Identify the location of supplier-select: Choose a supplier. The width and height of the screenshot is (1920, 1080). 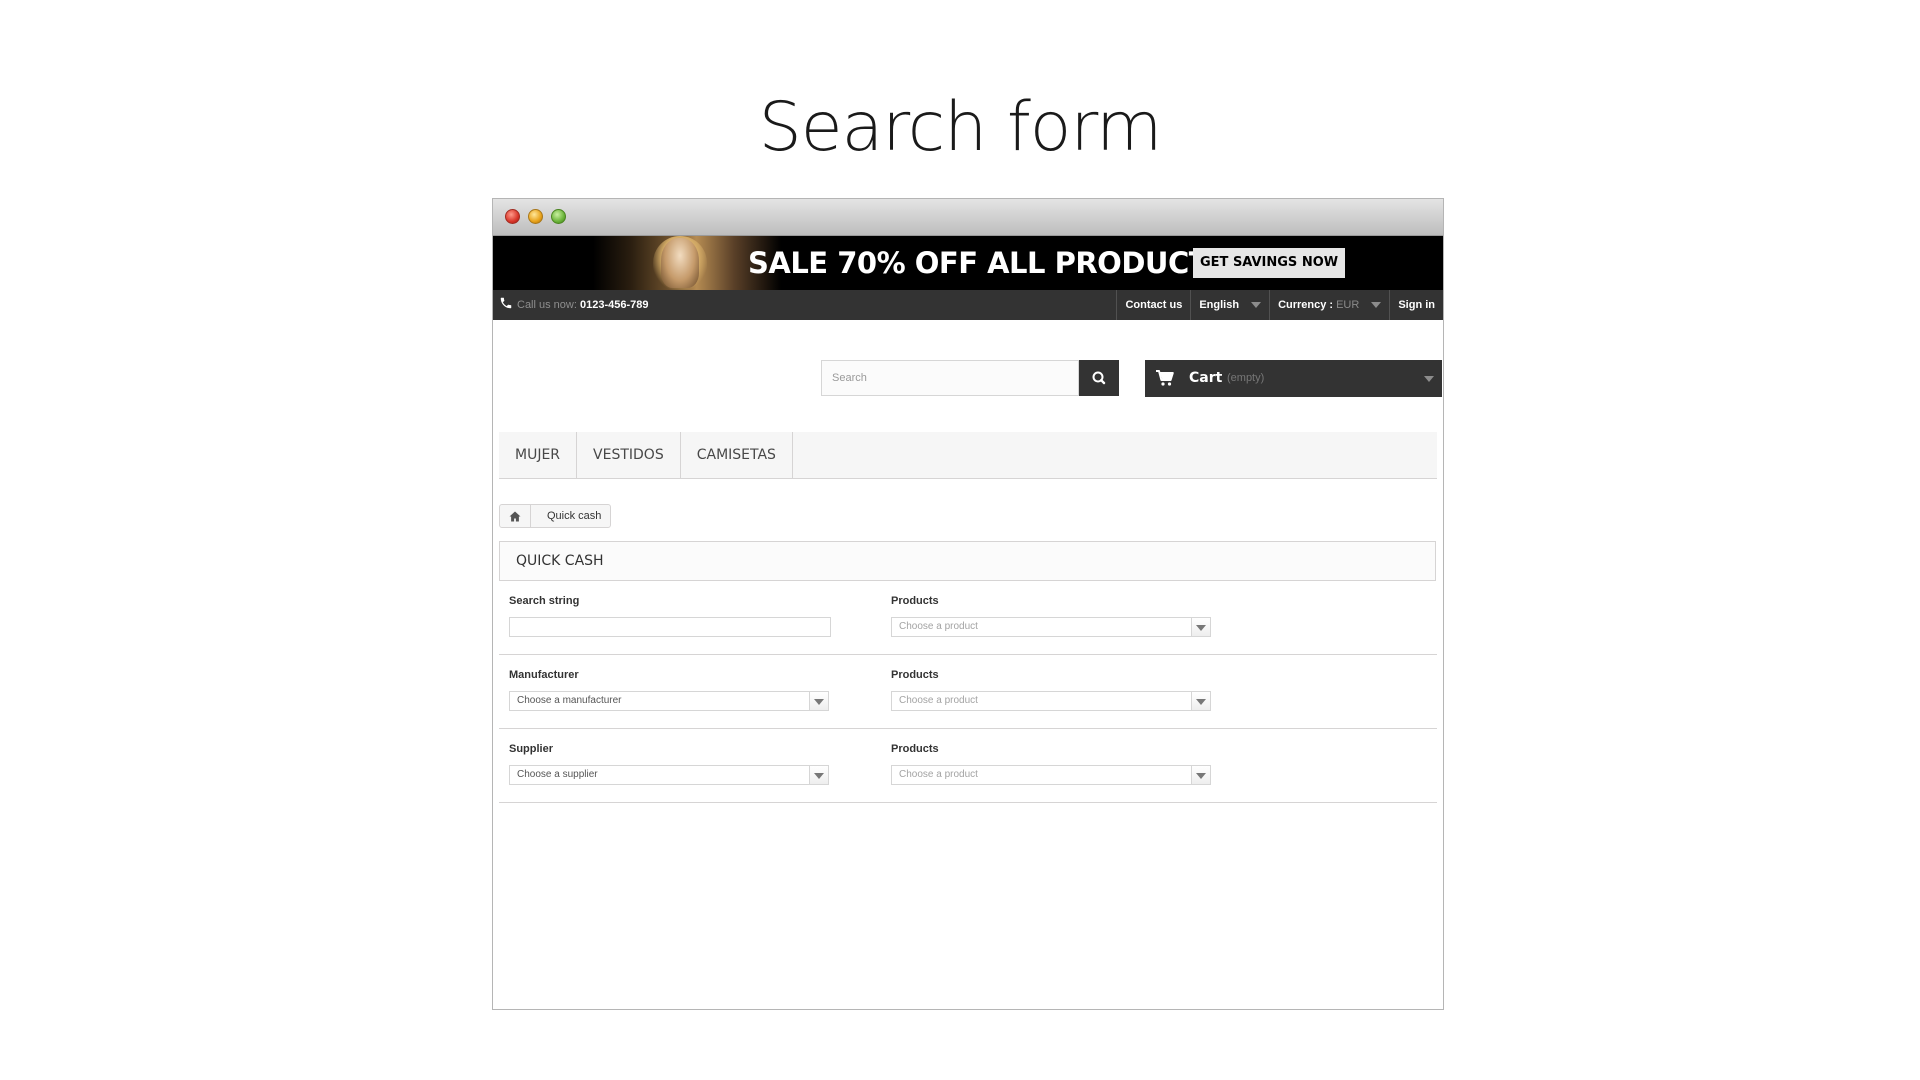
(669, 775).